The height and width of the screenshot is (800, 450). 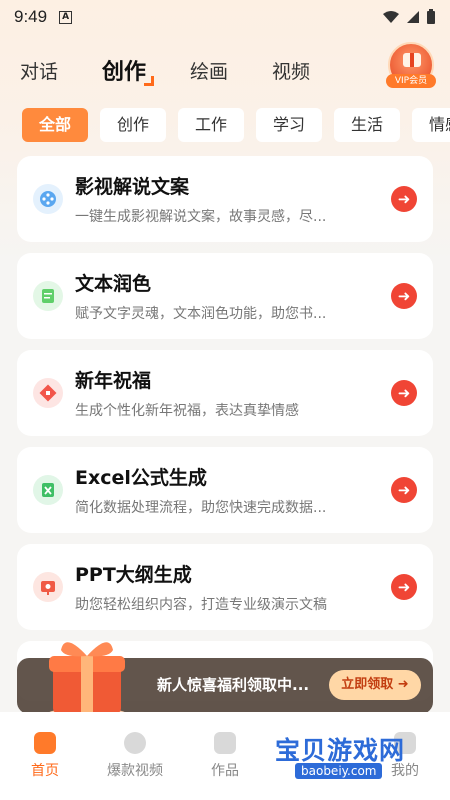 What do you see at coordinates (413, 17) in the screenshot?
I see `signal-icon` at bounding box center [413, 17].